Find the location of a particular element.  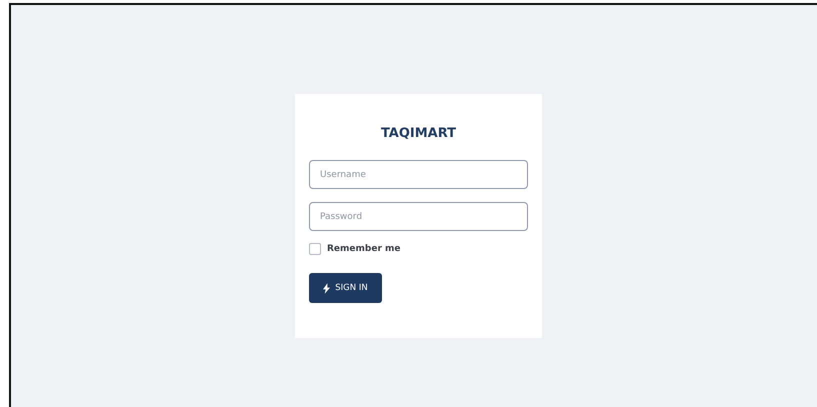

bolt-icon is located at coordinates (326, 288).